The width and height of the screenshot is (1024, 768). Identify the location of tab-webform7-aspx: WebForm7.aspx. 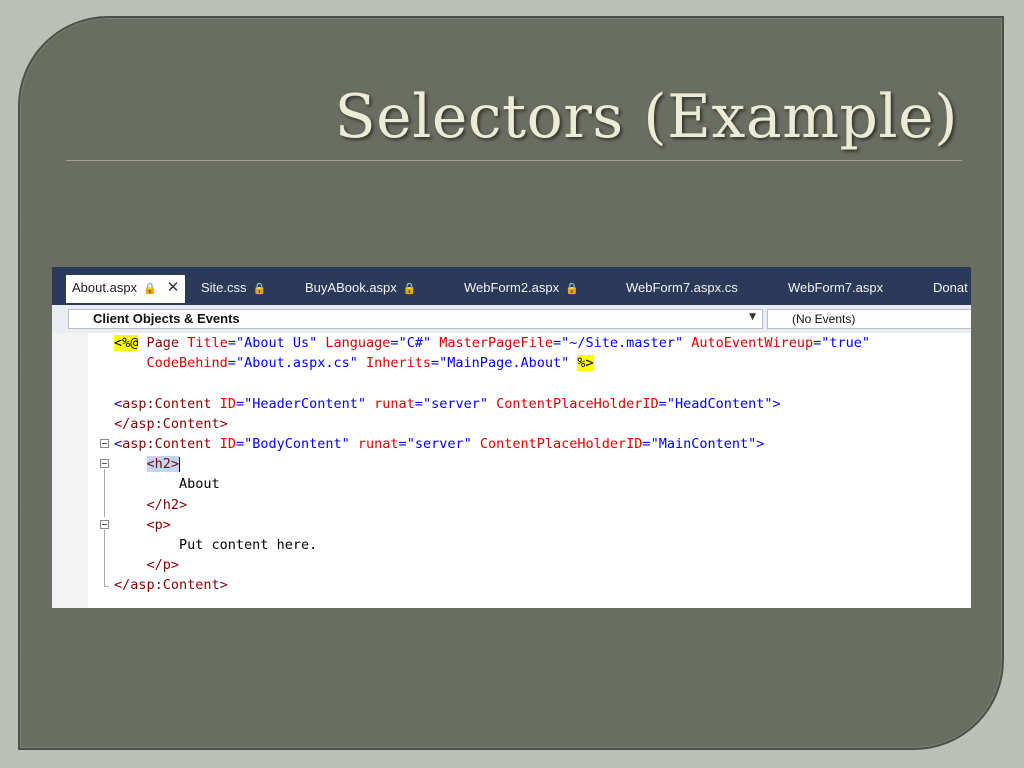
(835, 288).